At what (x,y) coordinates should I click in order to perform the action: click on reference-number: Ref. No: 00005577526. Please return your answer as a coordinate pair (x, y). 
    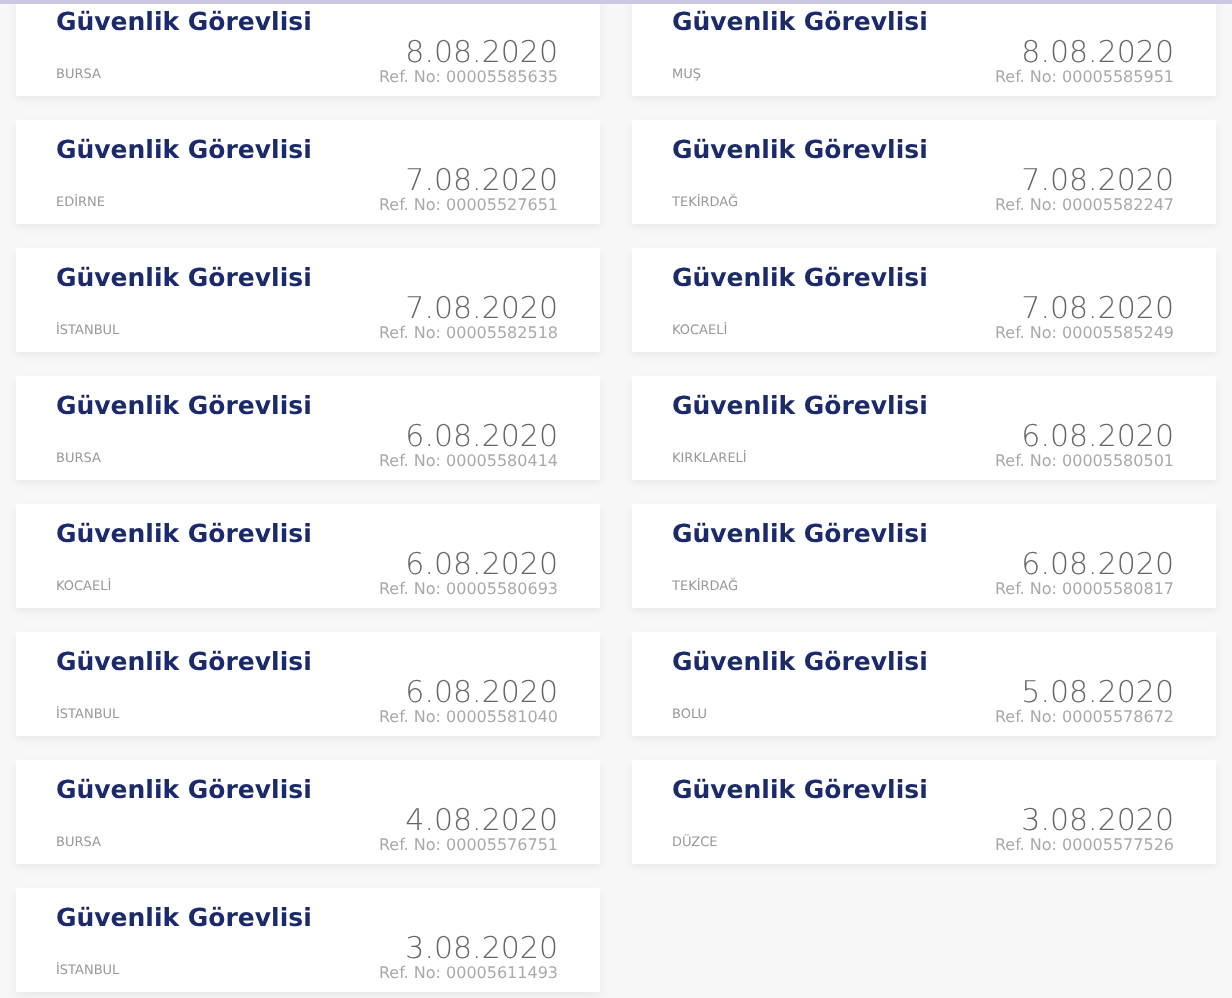
    Looking at the image, I should click on (1084, 846).